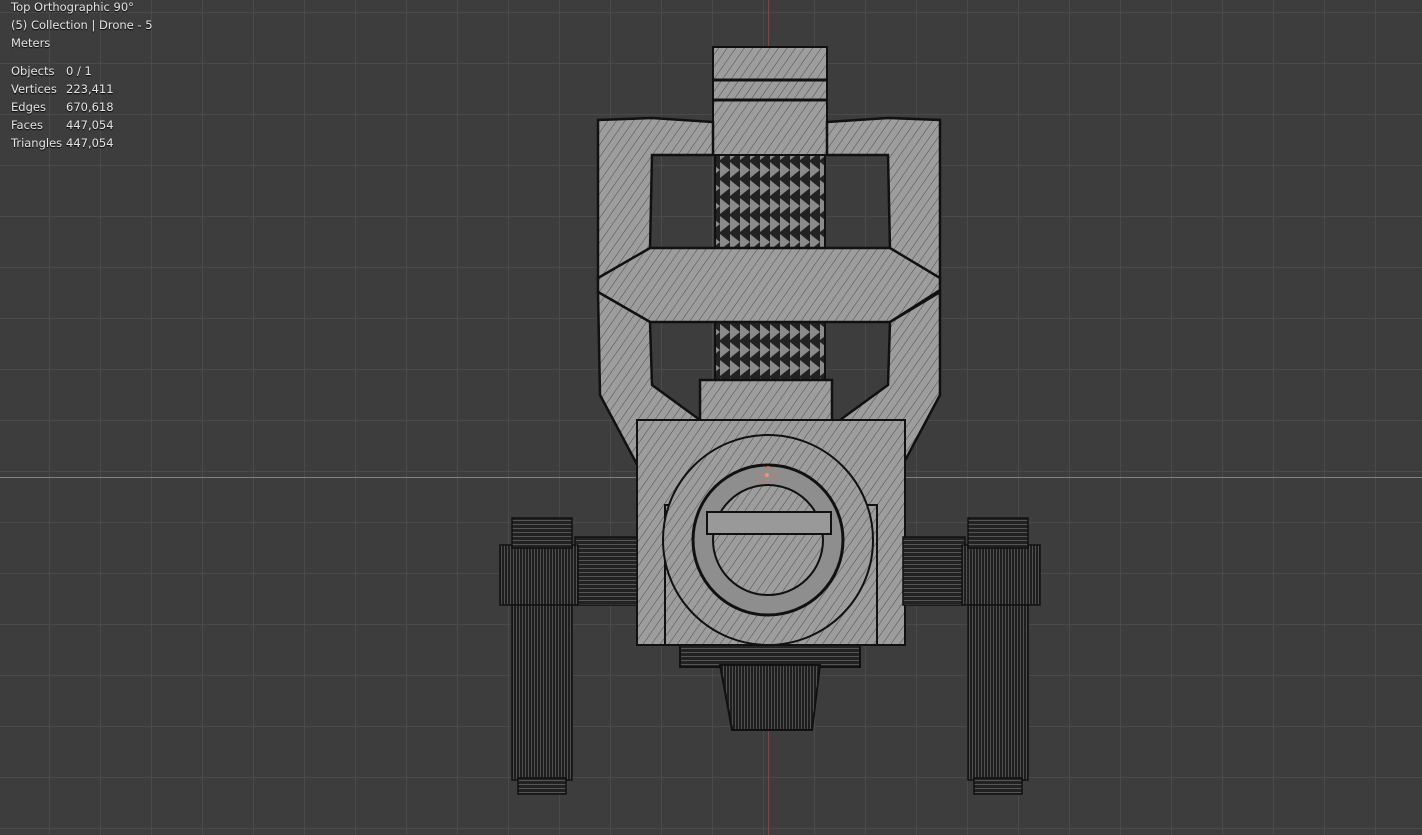  Describe the element at coordinates (72, 7) in the screenshot. I see `view-name: Top Orthographic 90°` at that location.